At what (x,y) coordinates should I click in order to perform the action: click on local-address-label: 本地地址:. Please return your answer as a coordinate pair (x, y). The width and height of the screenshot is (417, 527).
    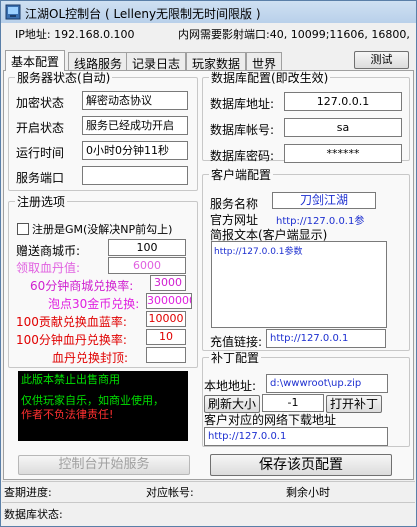
    Looking at the image, I should click on (230, 386).